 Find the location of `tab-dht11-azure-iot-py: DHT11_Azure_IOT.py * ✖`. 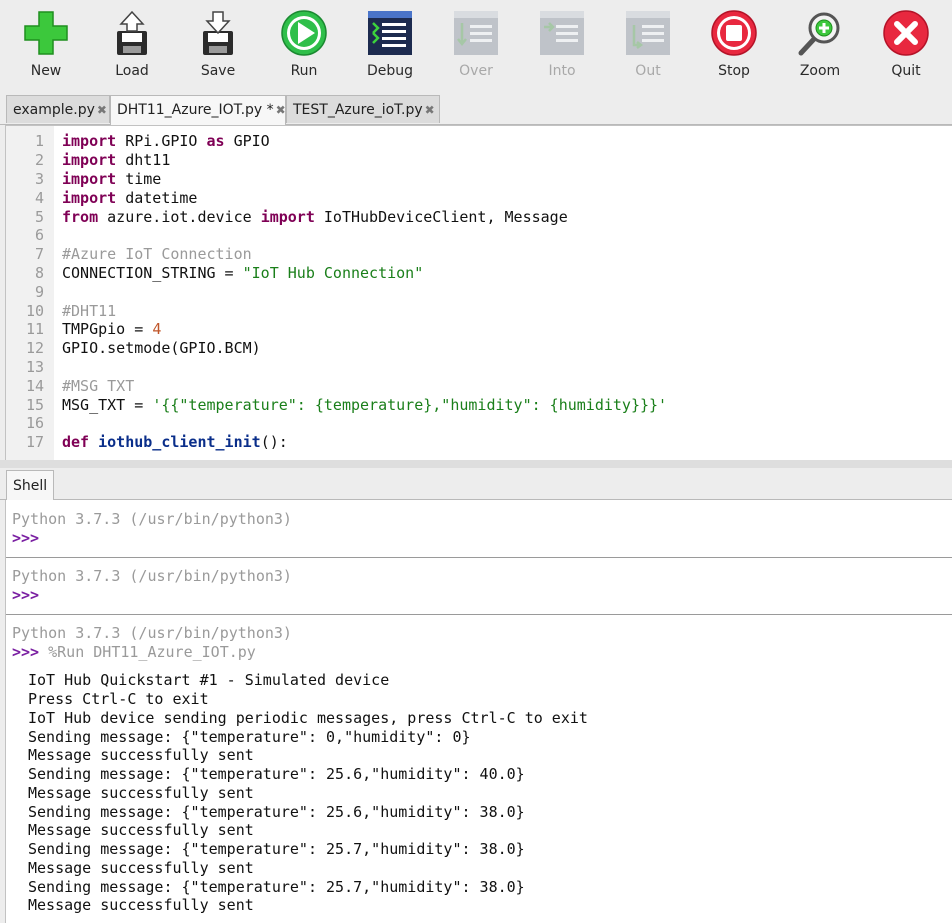

tab-dht11-azure-iot-py: DHT11_Azure_IOT.py * ✖ is located at coordinates (198, 110).